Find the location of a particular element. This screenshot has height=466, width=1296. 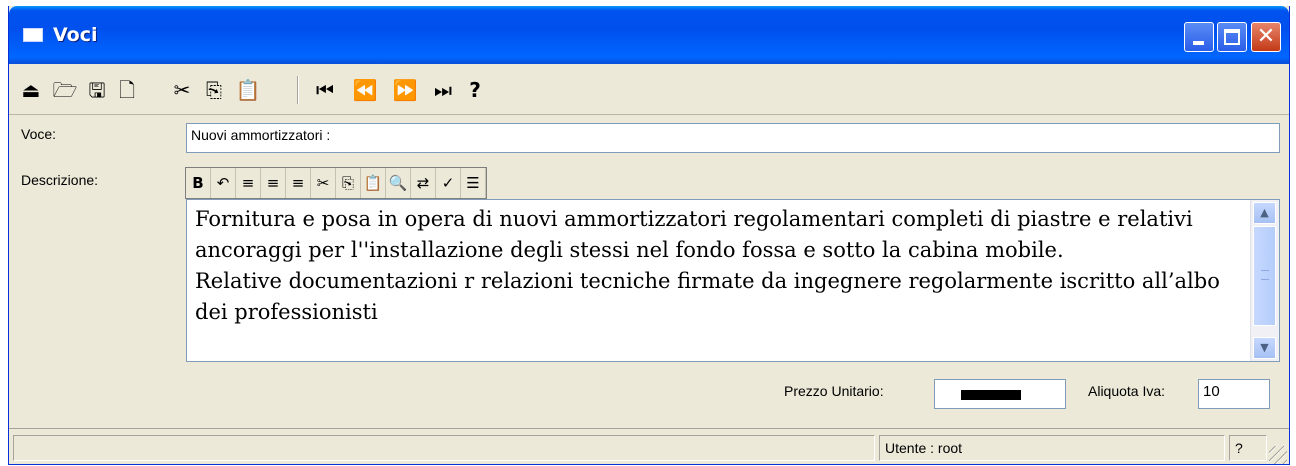

redacted-value is located at coordinates (991, 395).